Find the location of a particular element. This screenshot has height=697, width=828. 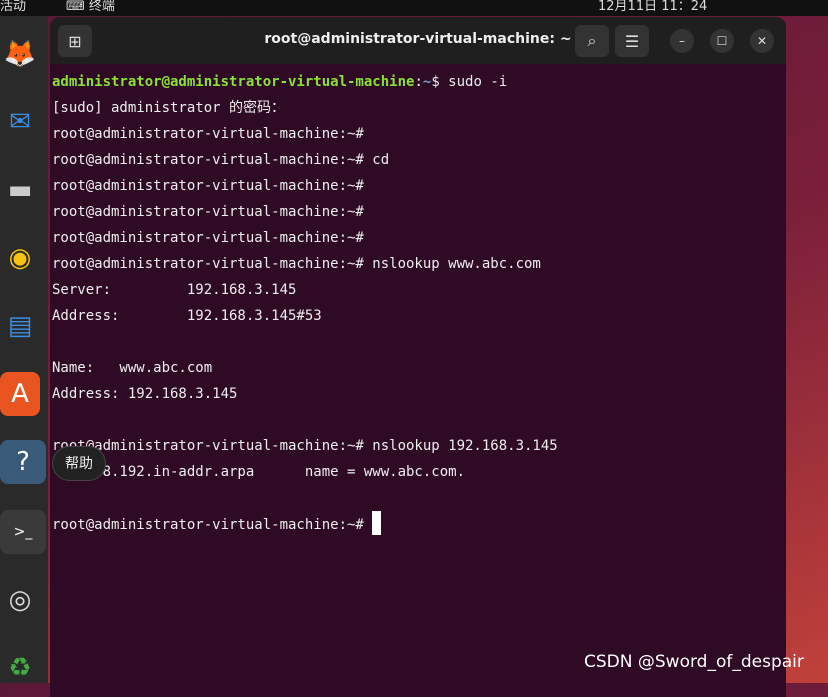

firefox-icon: 🦊 is located at coordinates (20, 54).